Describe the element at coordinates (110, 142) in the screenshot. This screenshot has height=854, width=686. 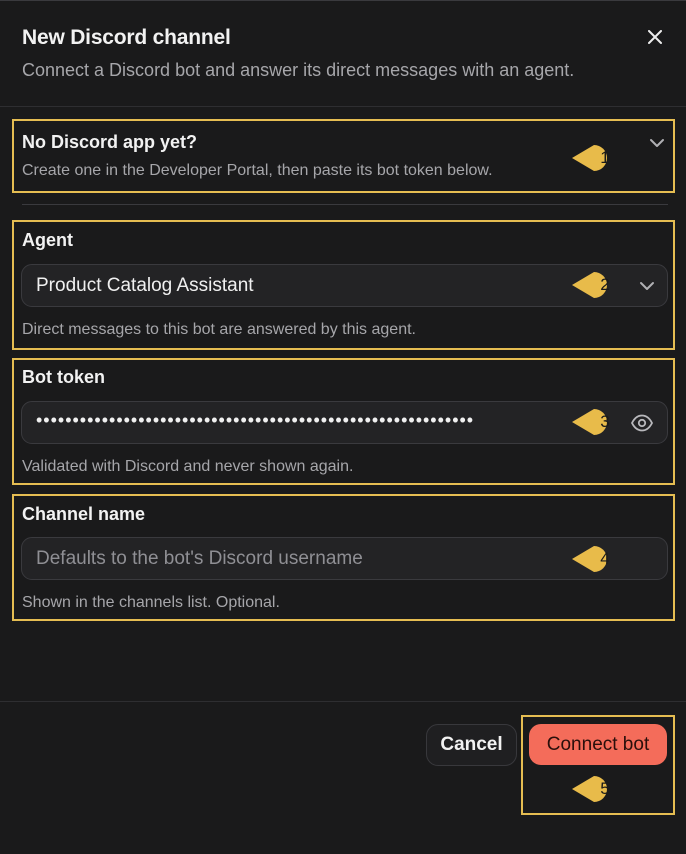
I see `setup-help-title: No Discord app yet?` at that location.